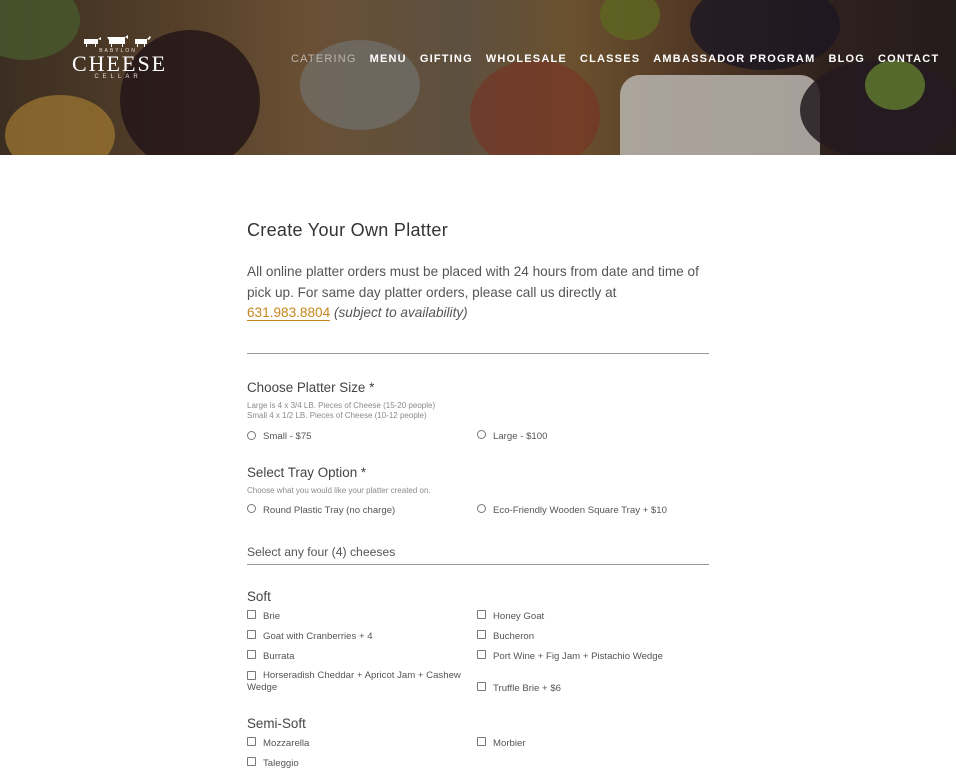 This screenshot has width=956, height=777. Describe the element at coordinates (251, 741) in the screenshot. I see `checkbox-mozzarella` at that location.